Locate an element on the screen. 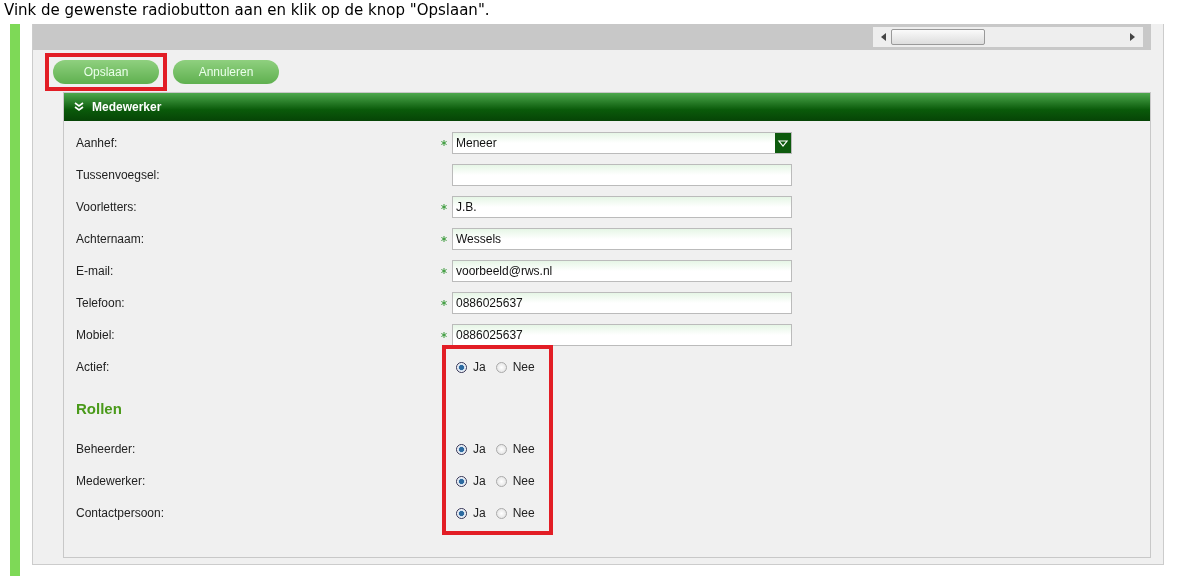  input-field is located at coordinates (622, 175).